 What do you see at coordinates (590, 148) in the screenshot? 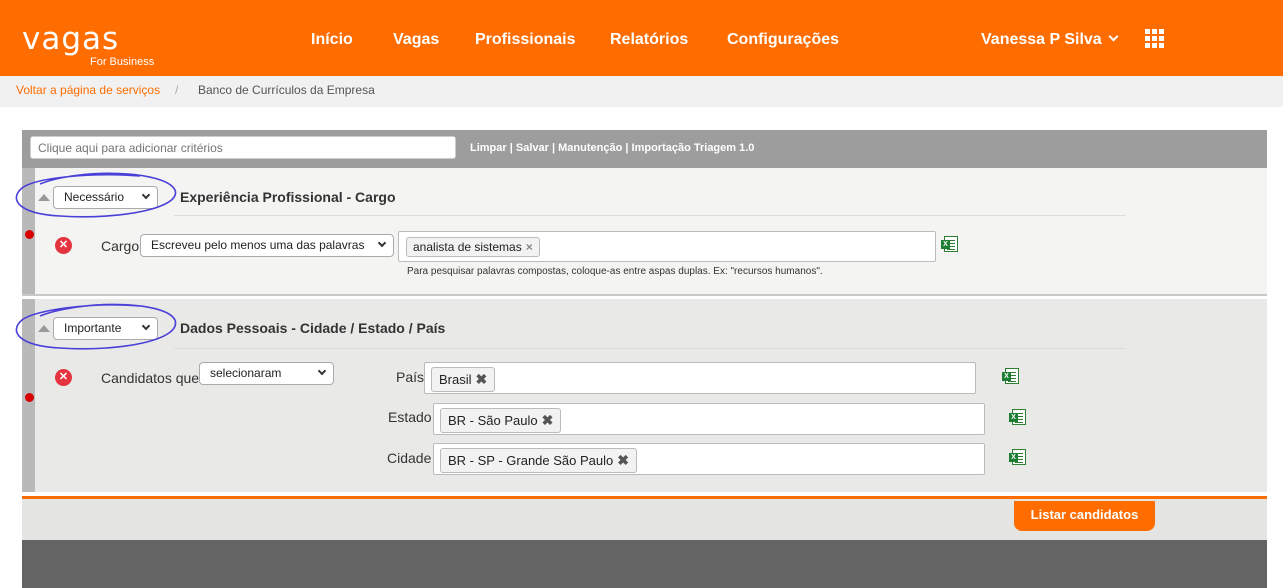
I see `manutencao-link: Manutenção` at bounding box center [590, 148].